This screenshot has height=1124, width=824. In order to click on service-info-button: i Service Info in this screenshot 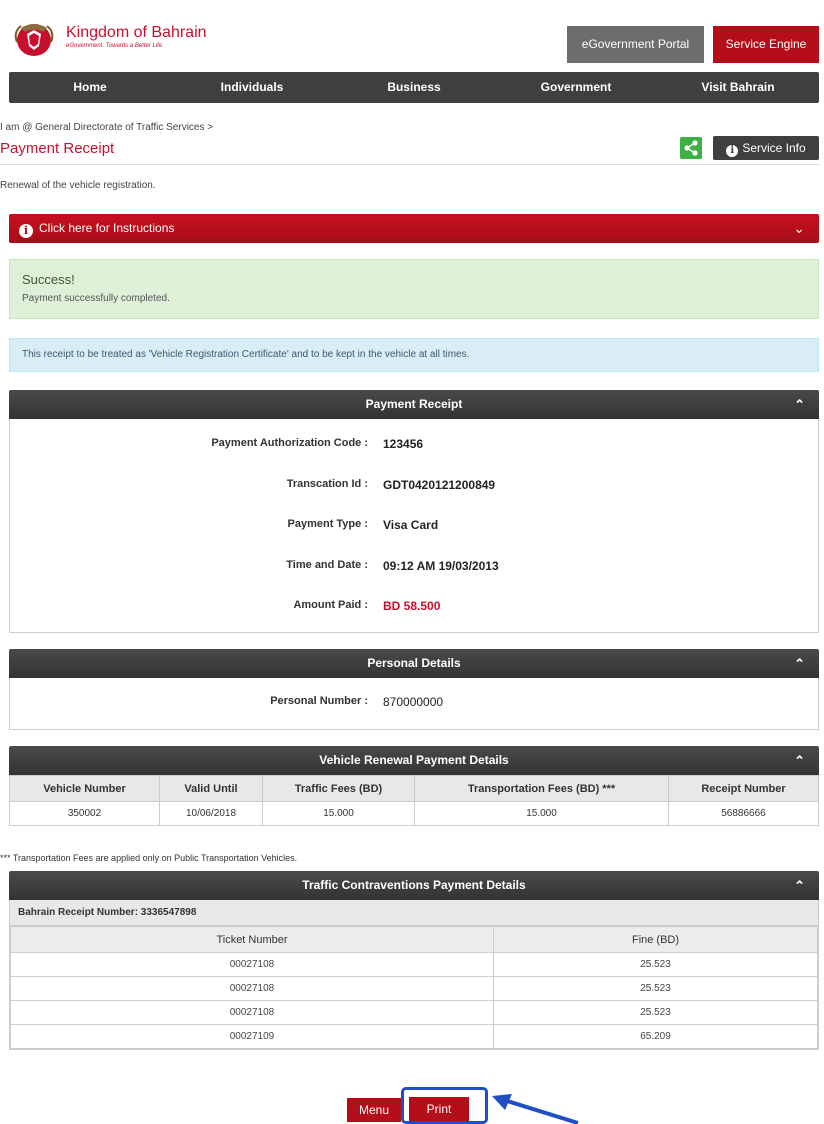, I will do `click(766, 148)`.